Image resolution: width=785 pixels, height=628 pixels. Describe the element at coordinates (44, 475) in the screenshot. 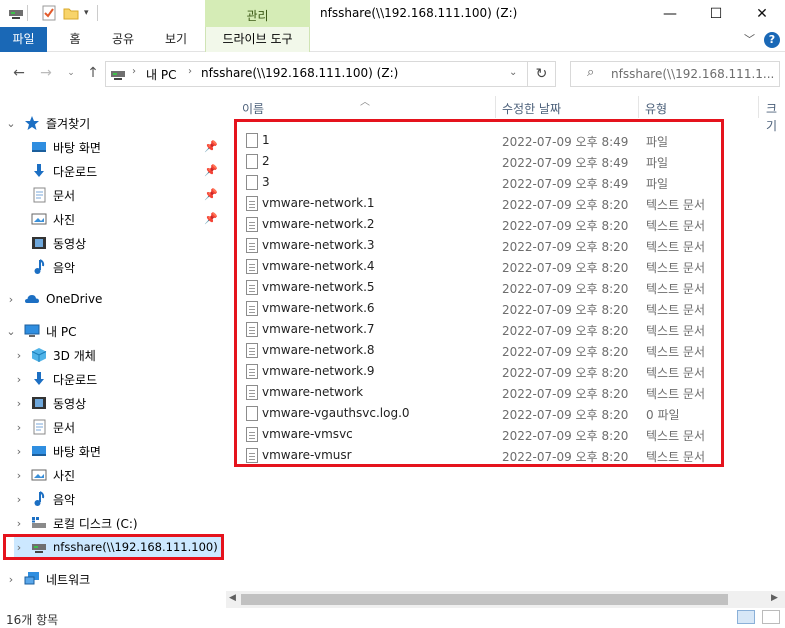

I see `nav-pc-pictures: › 사진` at that location.